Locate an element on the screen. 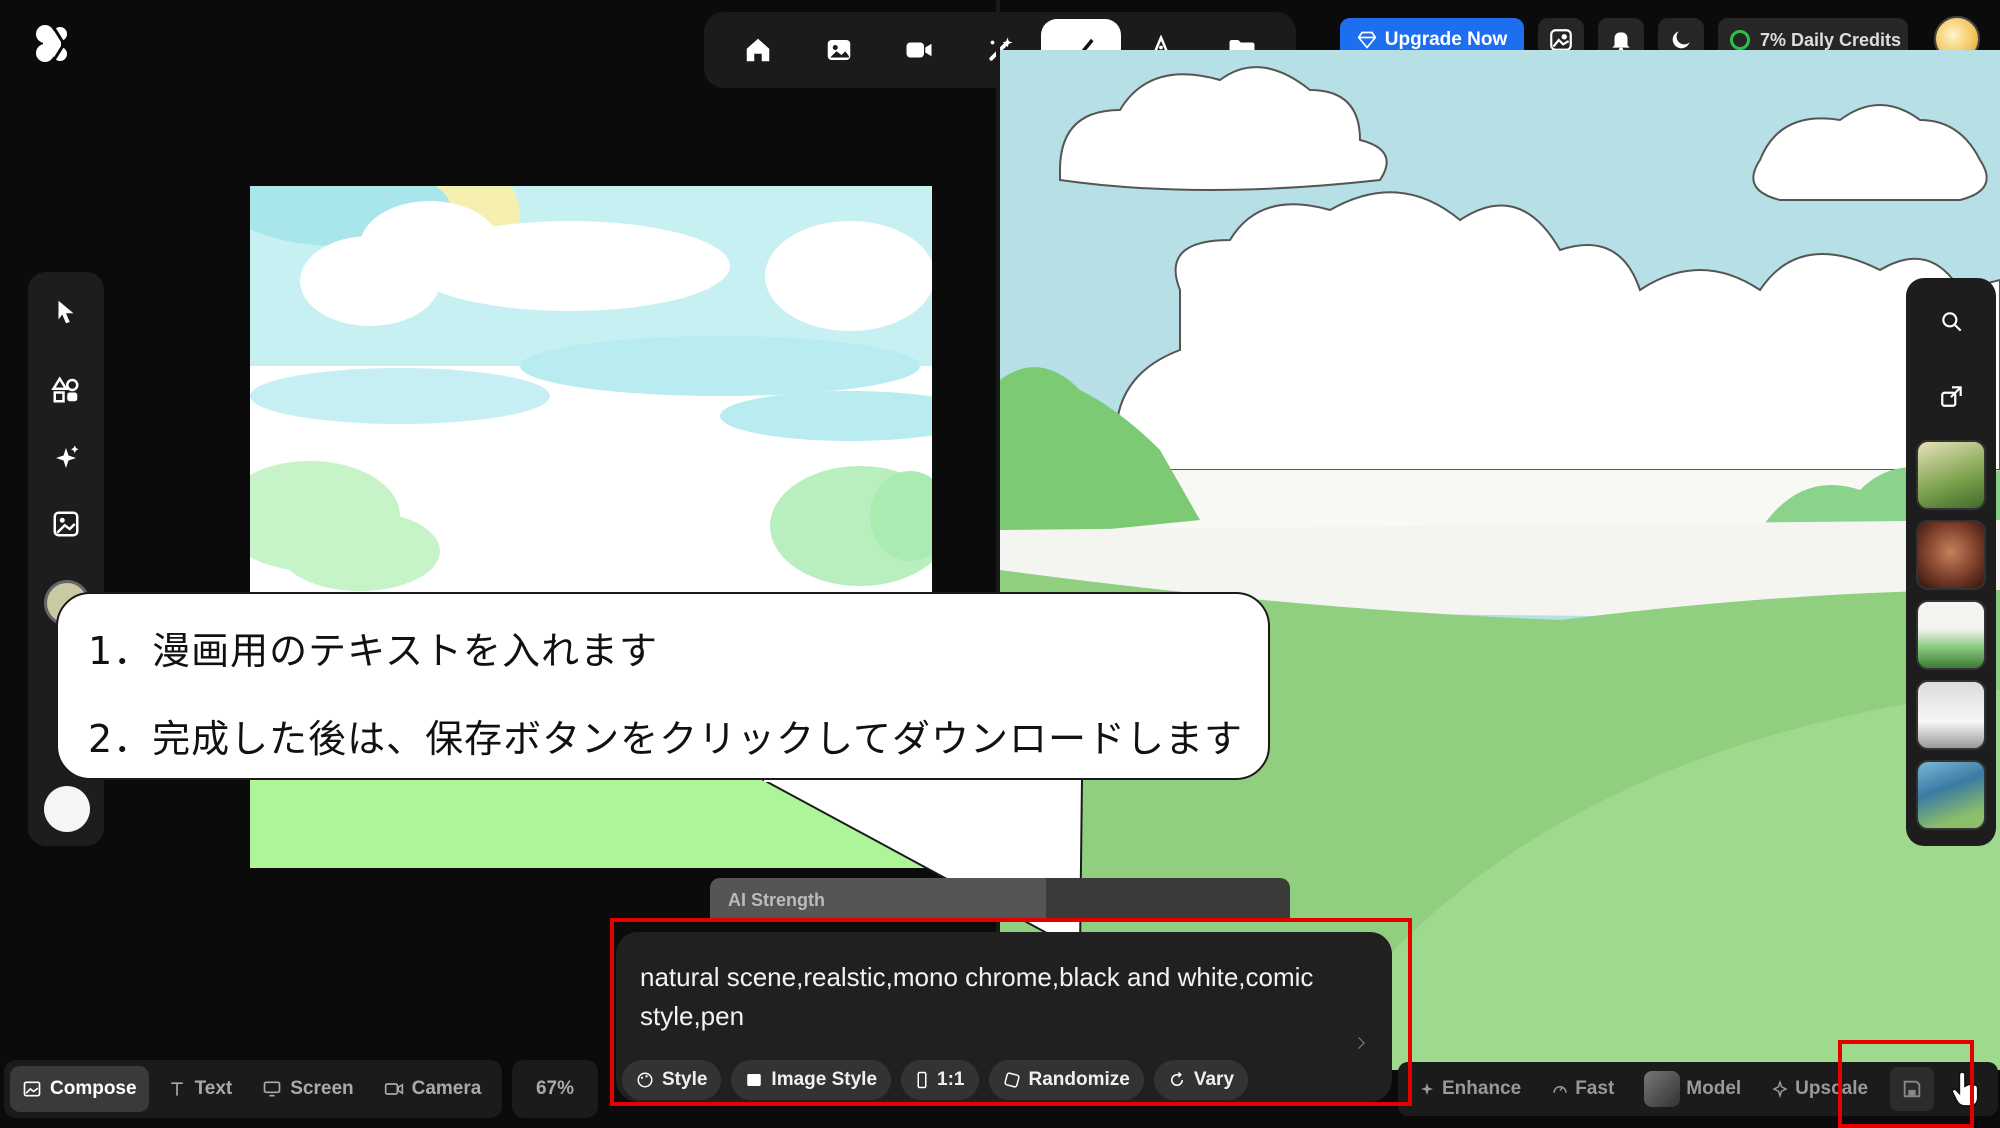 The height and width of the screenshot is (1128, 2000). camera-tab: Camera is located at coordinates (433, 1089).